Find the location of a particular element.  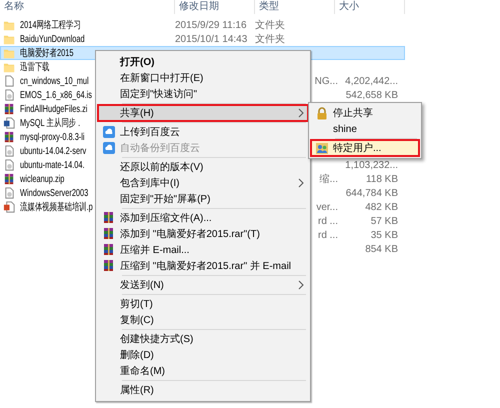

file-date: 2015/10/1 14:43 is located at coordinates (211, 39).